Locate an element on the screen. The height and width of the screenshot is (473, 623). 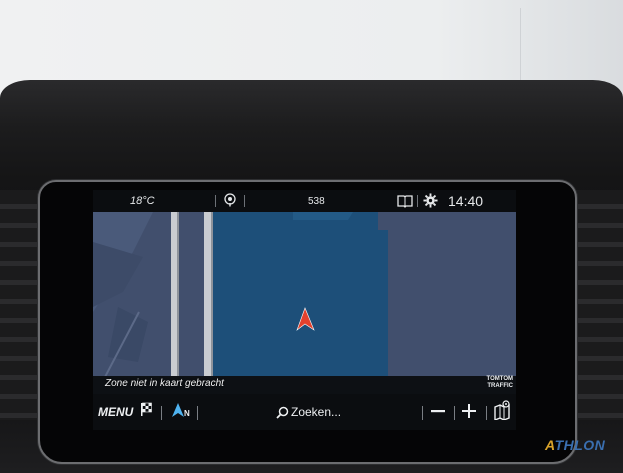
zone-unmapped-message: Zone niet in kaart gebracht is located at coordinates (164, 383).